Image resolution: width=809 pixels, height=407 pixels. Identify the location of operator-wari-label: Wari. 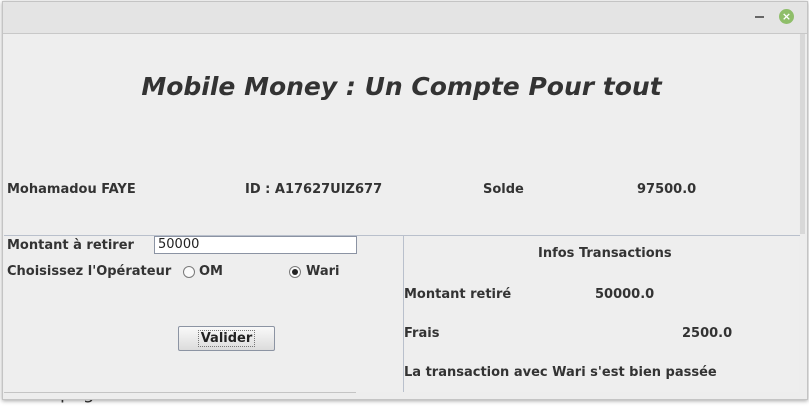
(323, 271).